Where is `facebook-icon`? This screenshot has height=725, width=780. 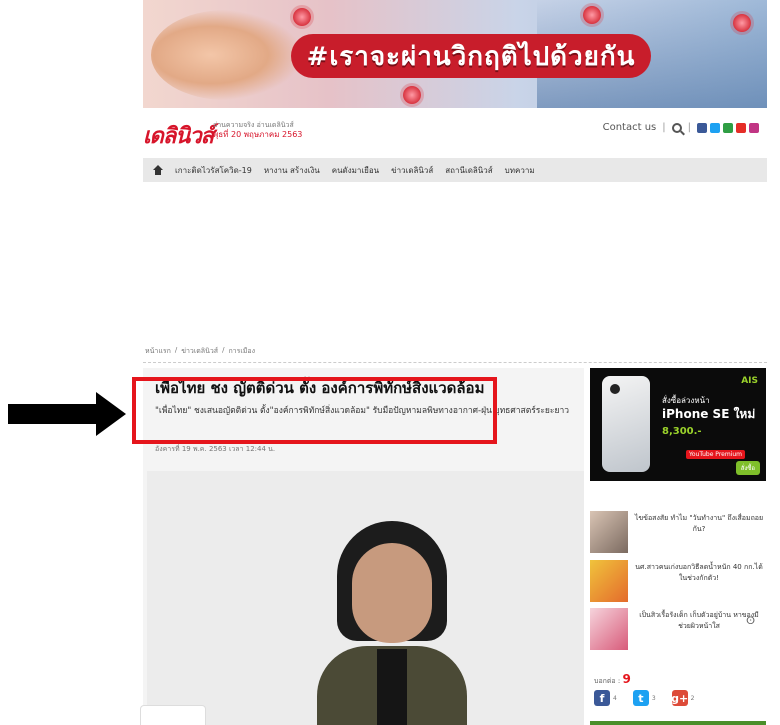
facebook-icon is located at coordinates (702, 127).